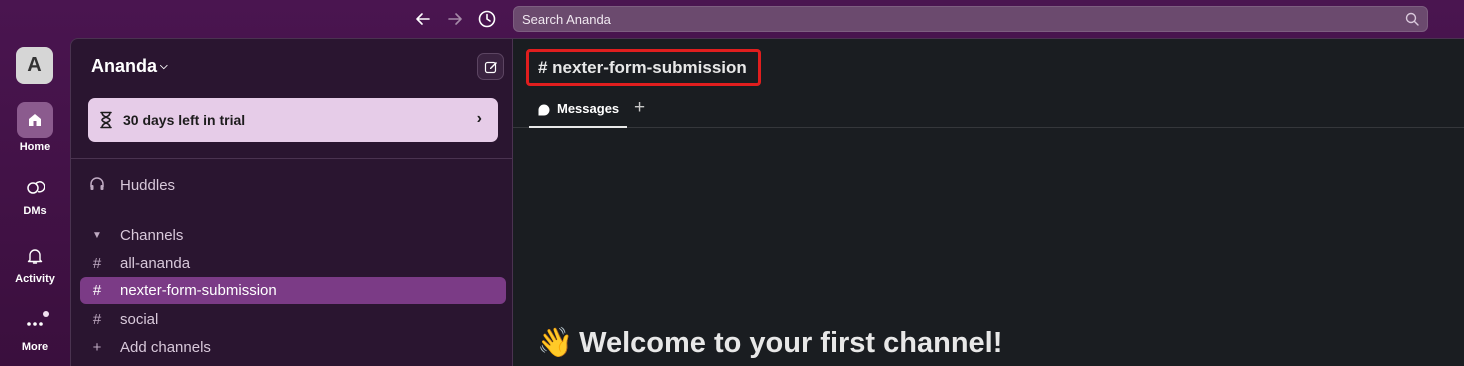  Describe the element at coordinates (198, 290) in the screenshot. I see `sidebar-item-label: nexter-form-submission` at that location.